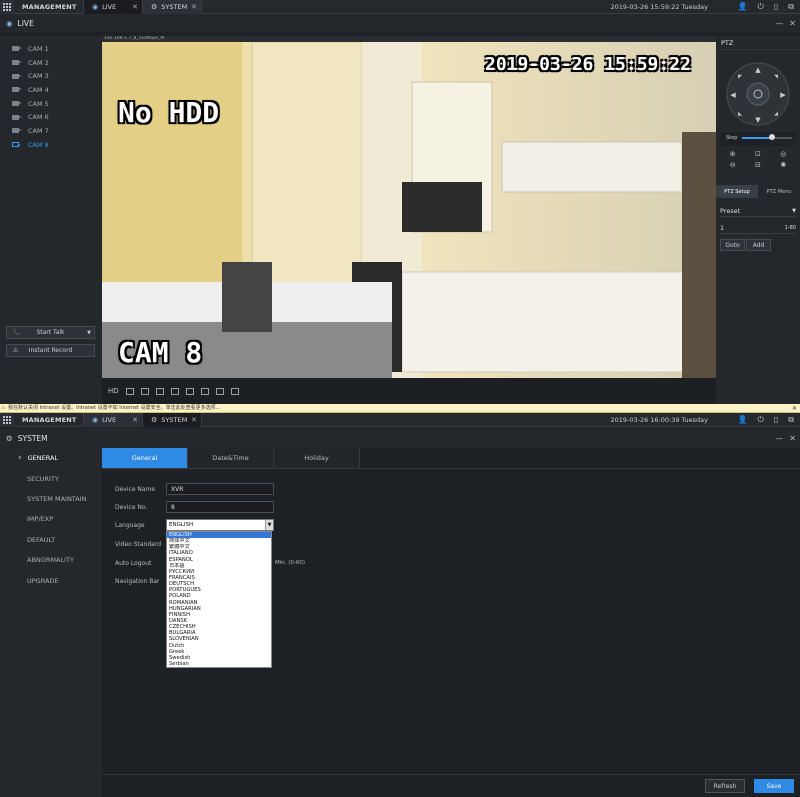 This screenshot has width=800, height=797. I want to click on camera-item: CAM 2, so click(51, 63).